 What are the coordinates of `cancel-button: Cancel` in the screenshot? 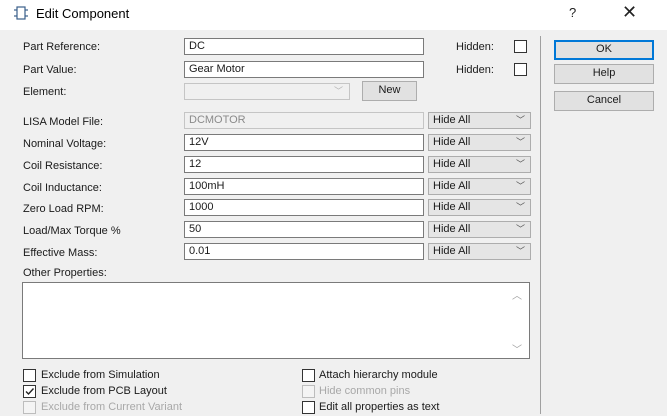 It's located at (604, 101).